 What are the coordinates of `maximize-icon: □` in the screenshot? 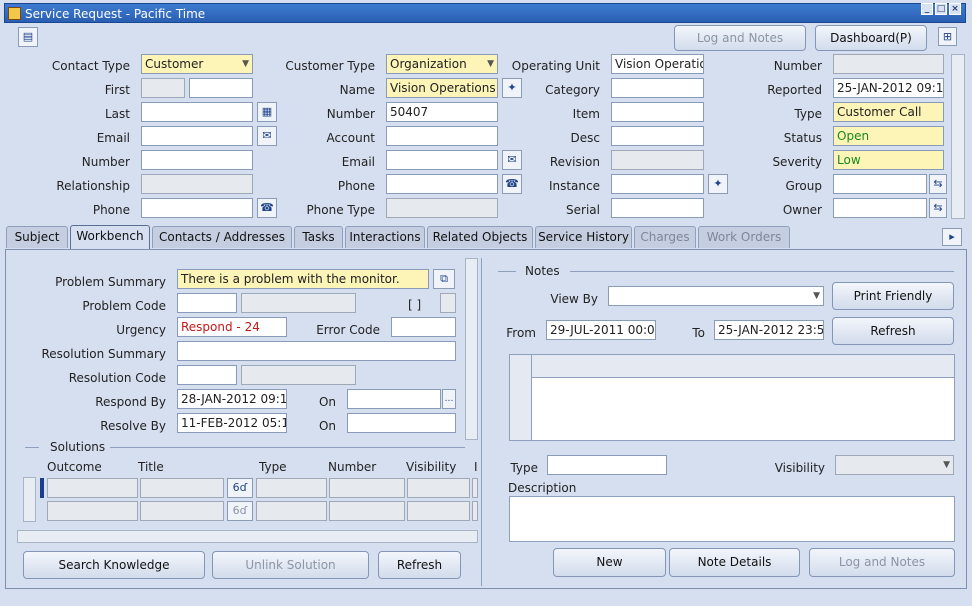 It's located at (941, 9).